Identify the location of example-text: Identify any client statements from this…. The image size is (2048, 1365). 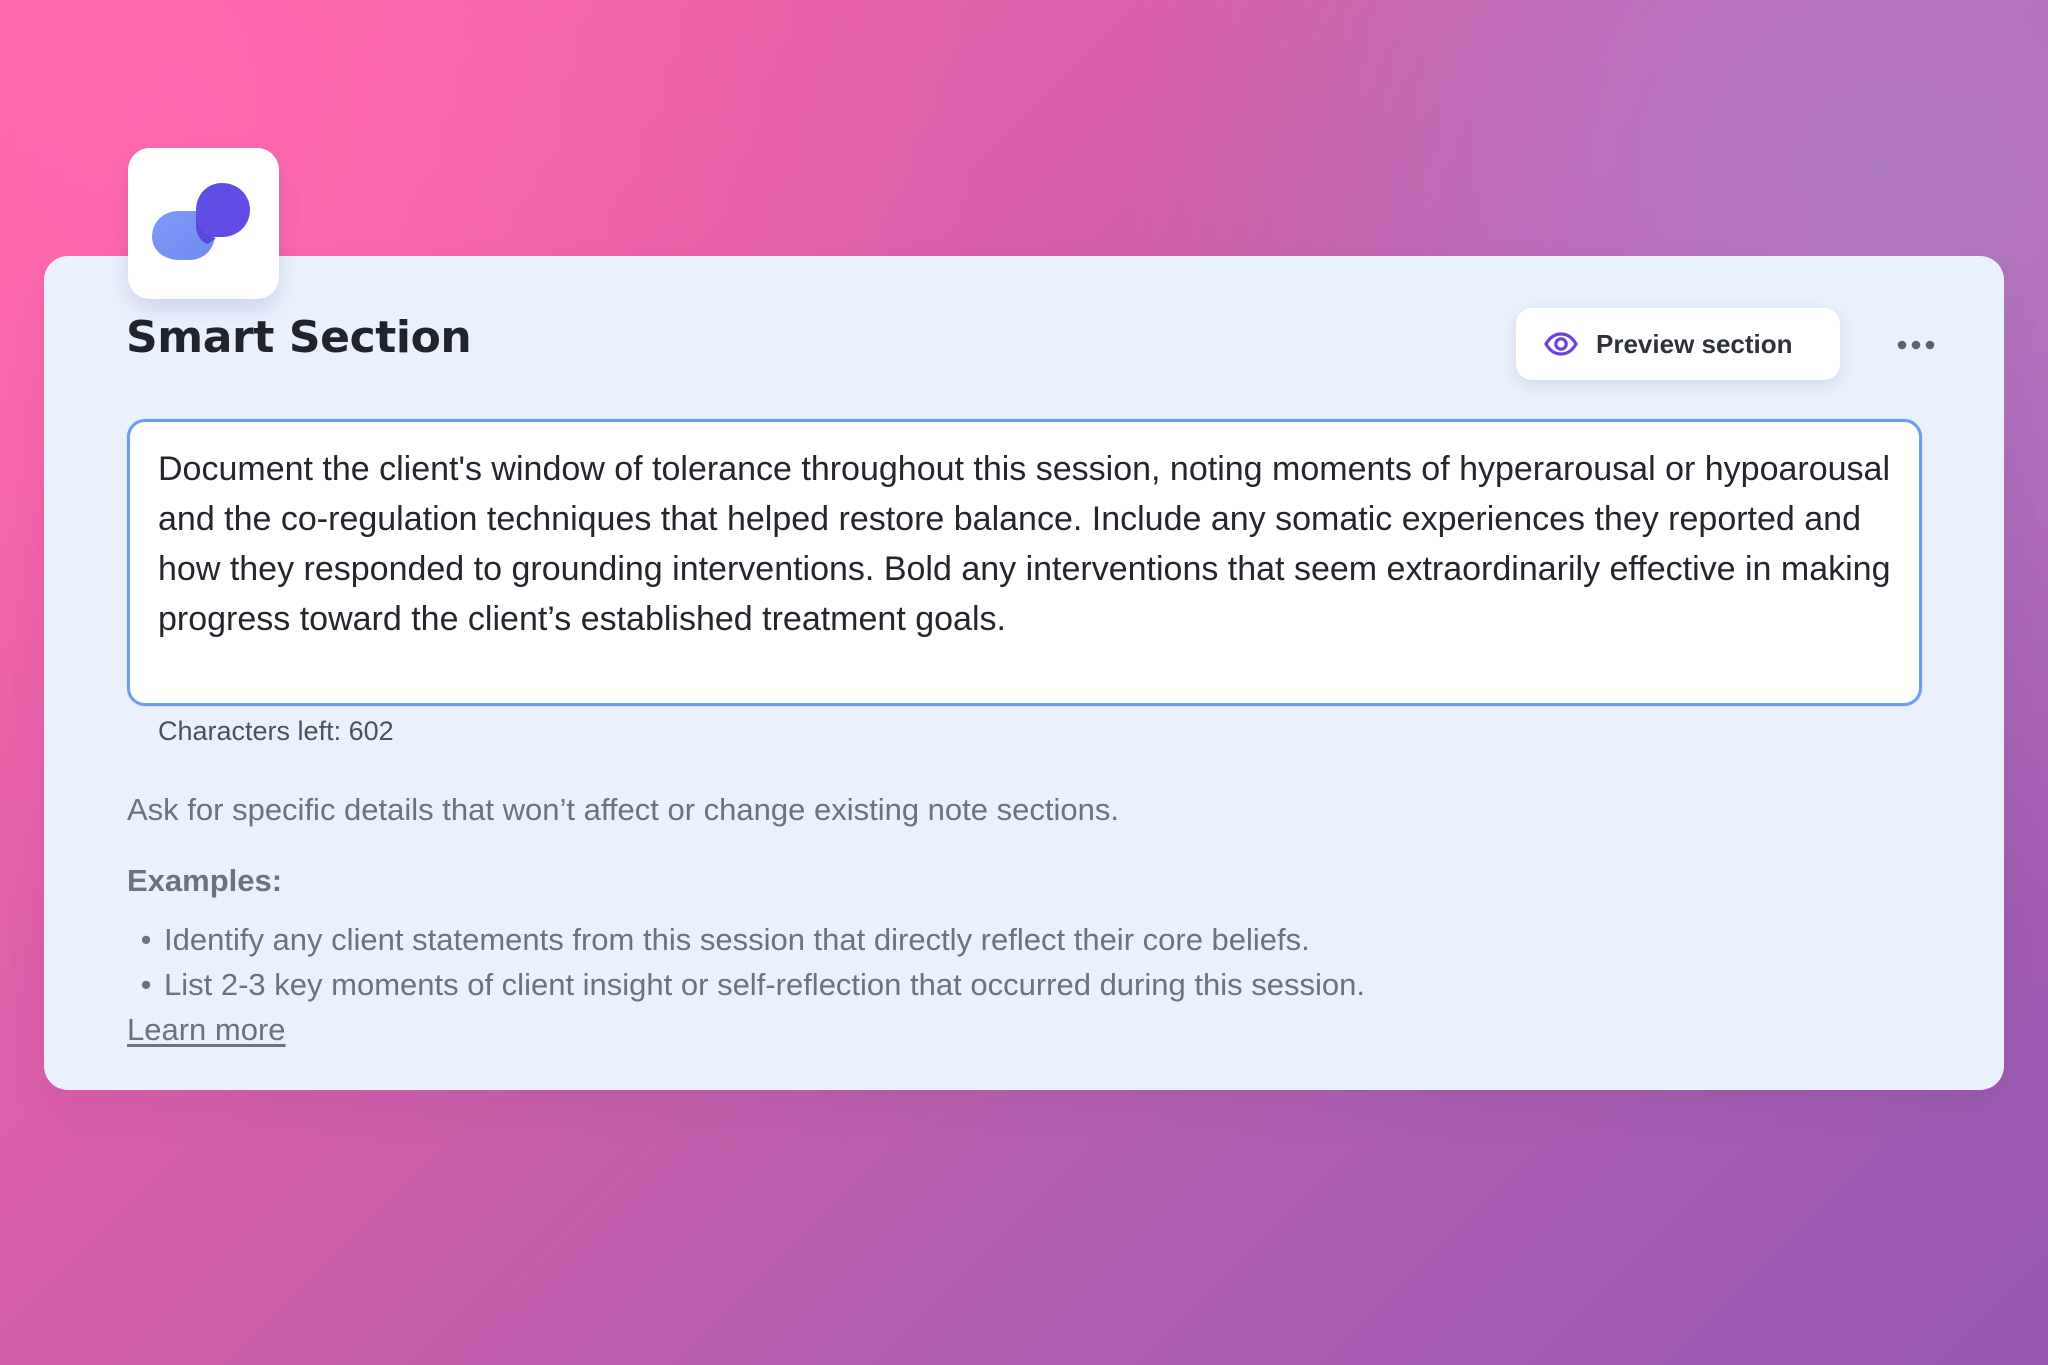
(737, 939).